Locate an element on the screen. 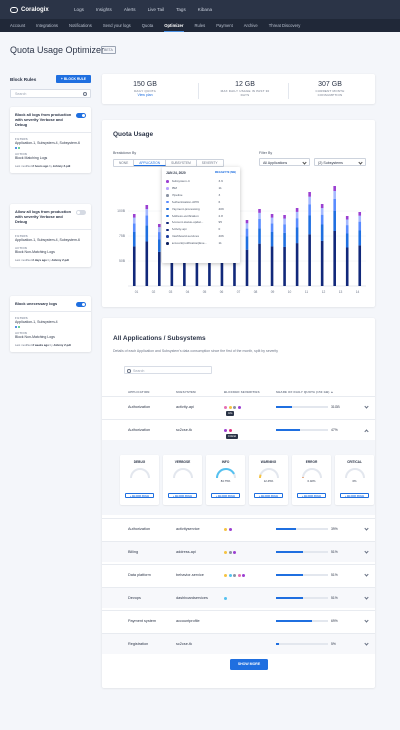 The width and height of the screenshot is (400, 730). table-row: Payment system accountprofile 69% is located at coordinates (238, 620).